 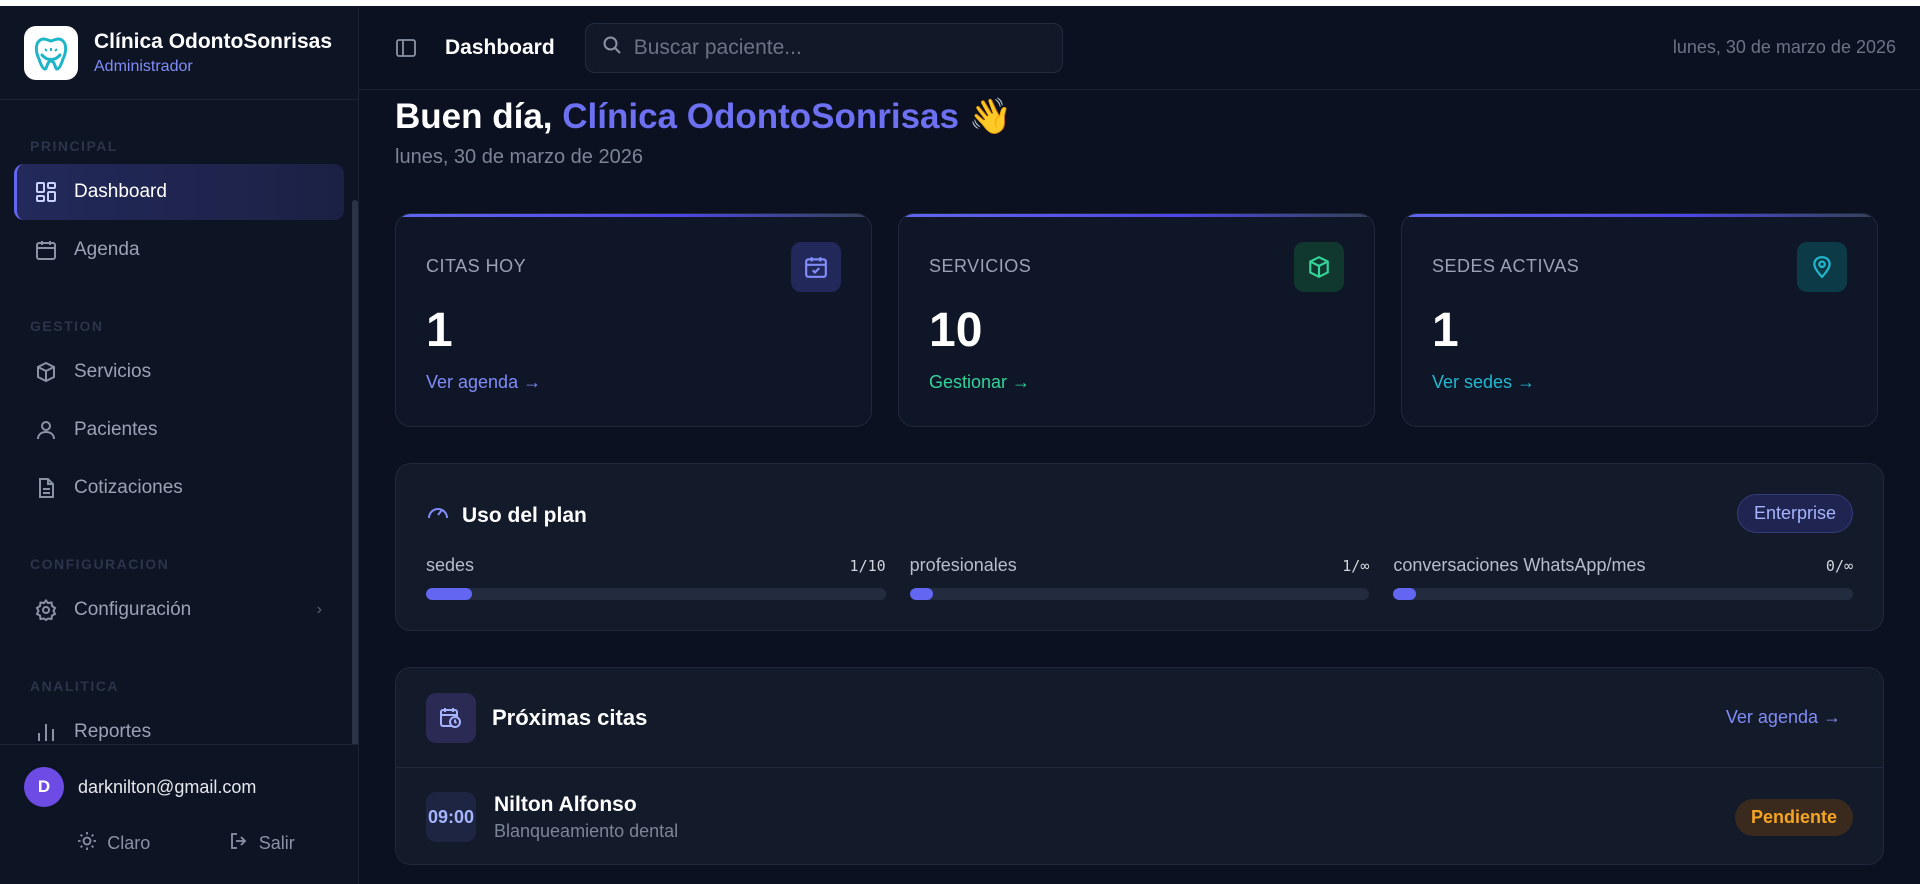 I want to click on search-input, so click(x=833, y=47).